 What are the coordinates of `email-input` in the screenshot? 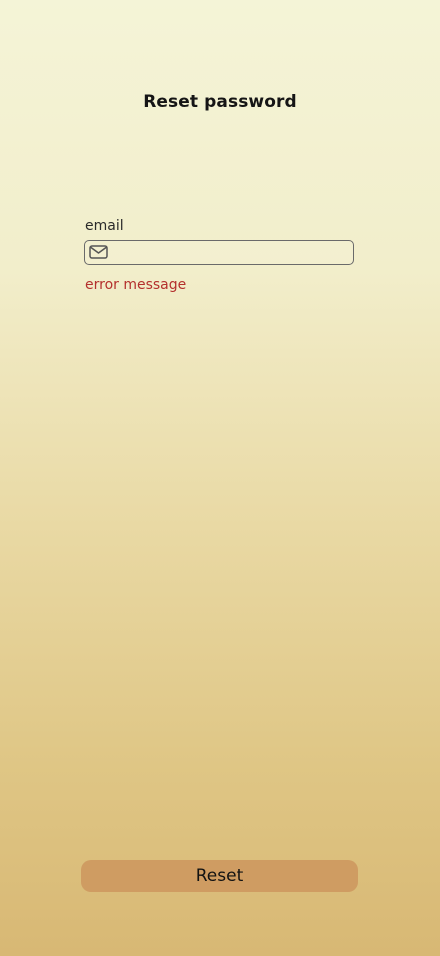 It's located at (231, 252).